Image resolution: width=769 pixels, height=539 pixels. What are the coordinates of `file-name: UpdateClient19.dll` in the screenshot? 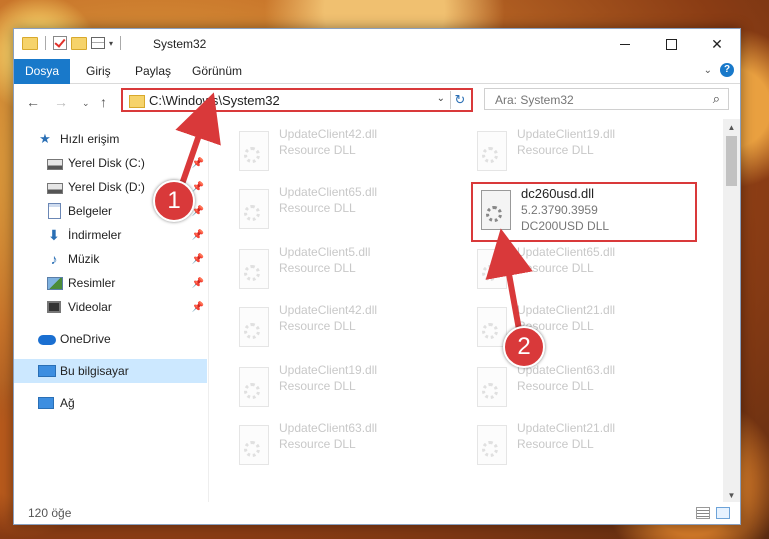 It's located at (566, 134).